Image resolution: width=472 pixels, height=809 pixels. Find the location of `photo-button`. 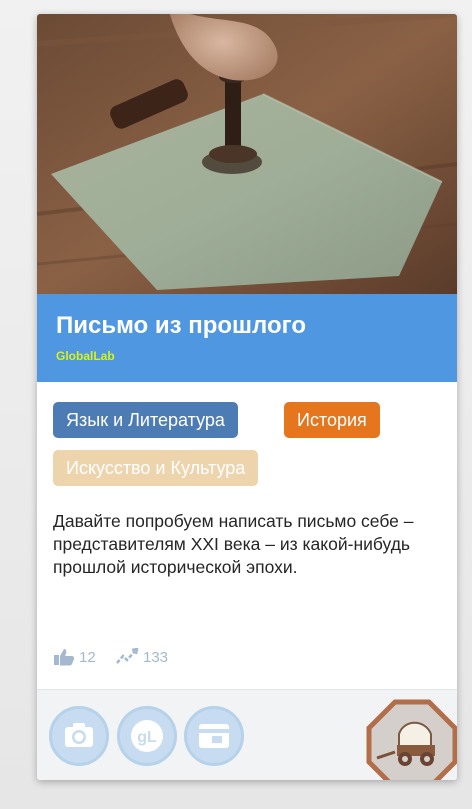

photo-button is located at coordinates (79, 736).